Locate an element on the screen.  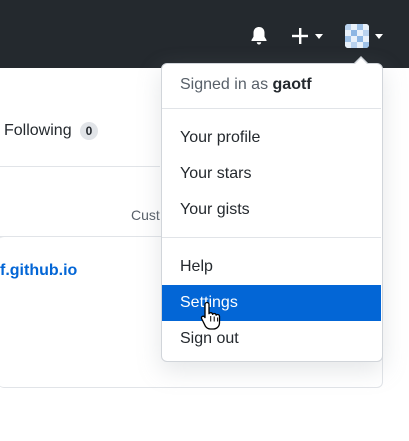
menu-item-your-stars: Your stars is located at coordinates (271, 174).